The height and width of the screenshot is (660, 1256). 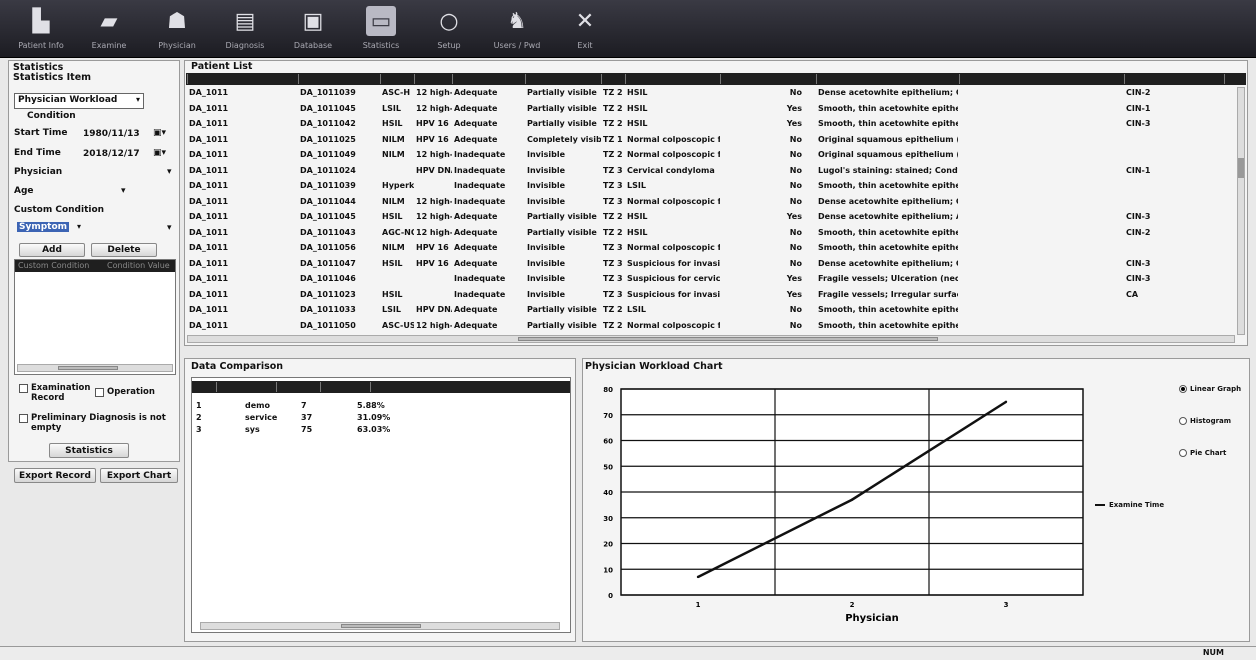 I want to click on operation-checkbox: Operation, so click(x=125, y=392).